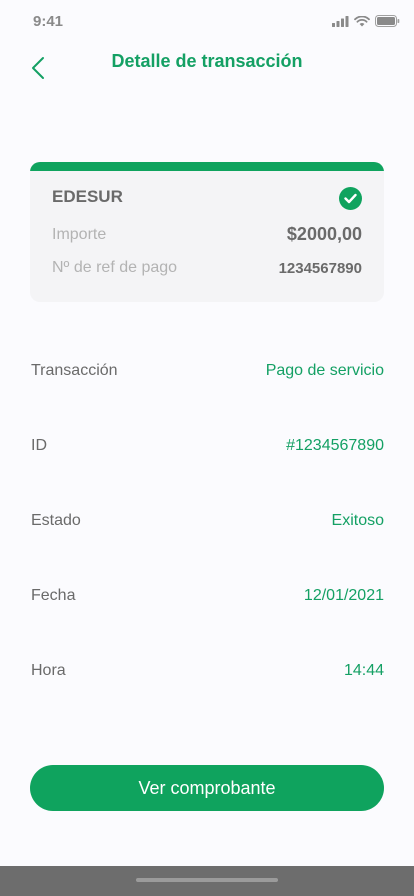 The image size is (414, 896). What do you see at coordinates (362, 23) in the screenshot?
I see `wifi-icon` at bounding box center [362, 23].